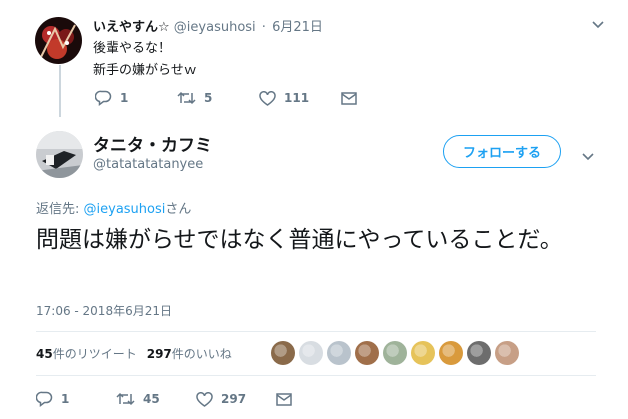  Describe the element at coordinates (218, 98) in the screenshot. I see `reply-retweet-button: 5` at that location.